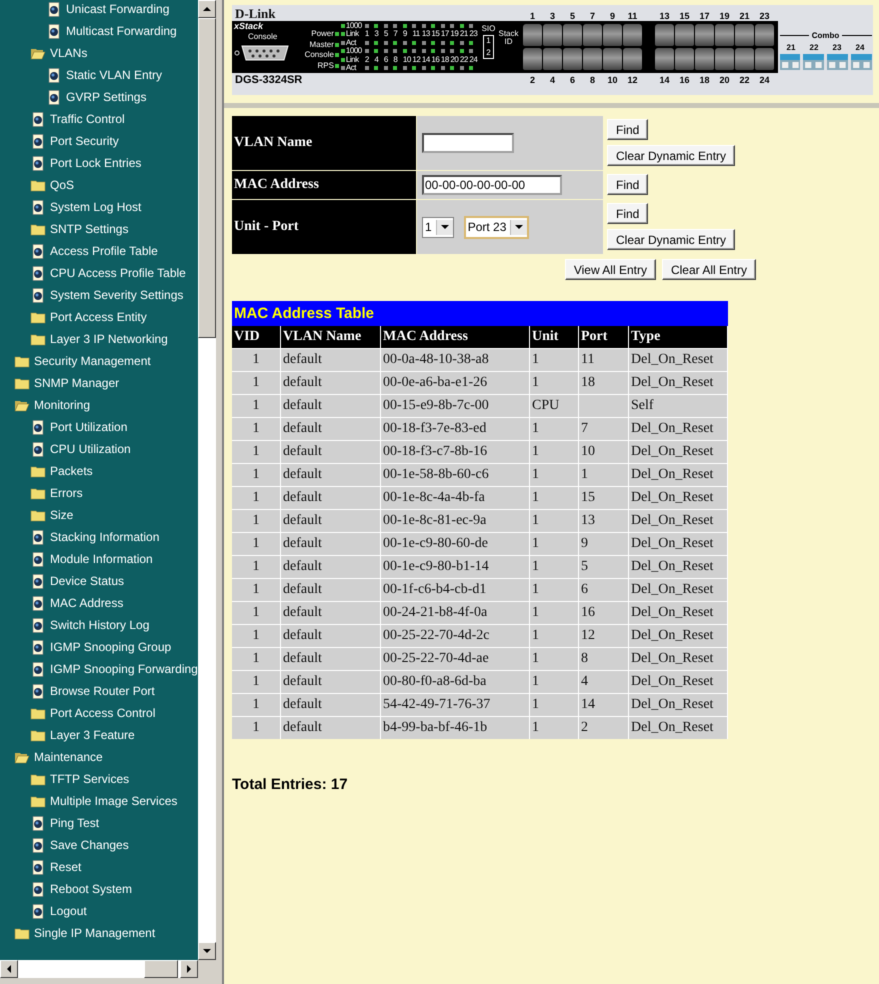 The width and height of the screenshot is (879, 984). Describe the element at coordinates (62, 185) in the screenshot. I see `menu-item: QoS` at that location.